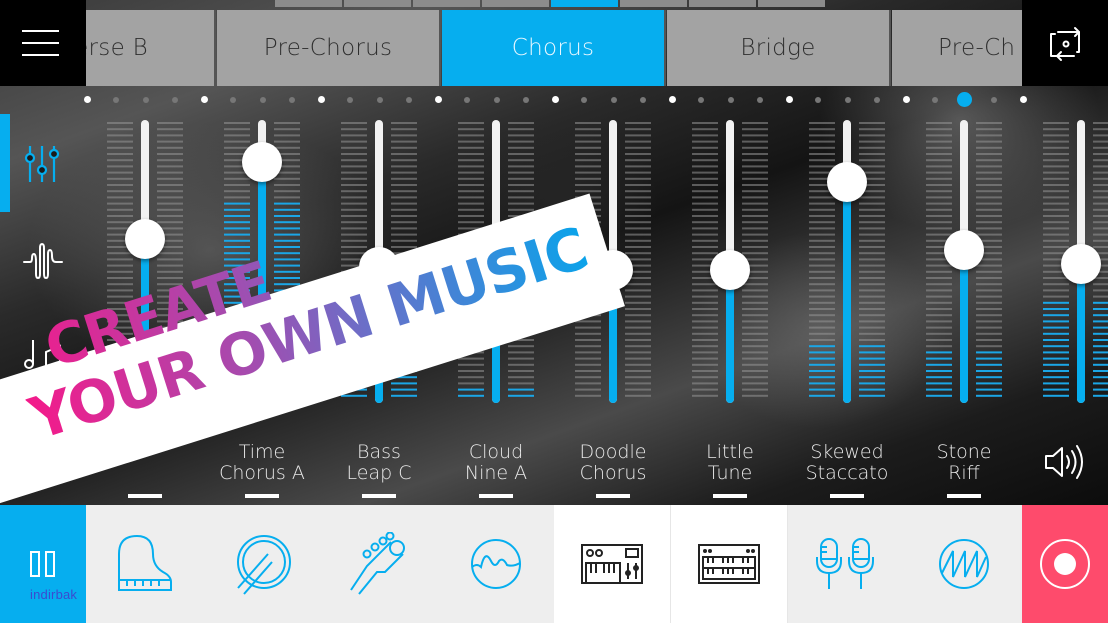 The image size is (1108, 623). I want to click on instrument-fx, so click(495, 564).